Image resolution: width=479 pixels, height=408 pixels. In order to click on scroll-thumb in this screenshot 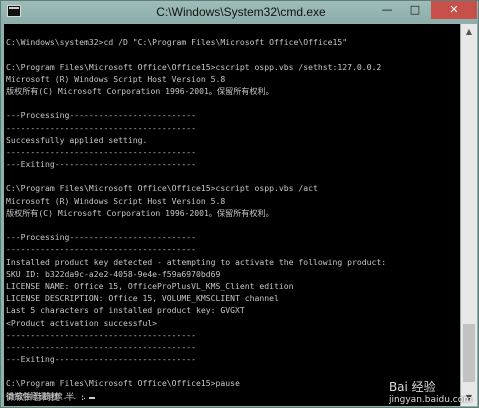, I will do `click(469, 353)`.